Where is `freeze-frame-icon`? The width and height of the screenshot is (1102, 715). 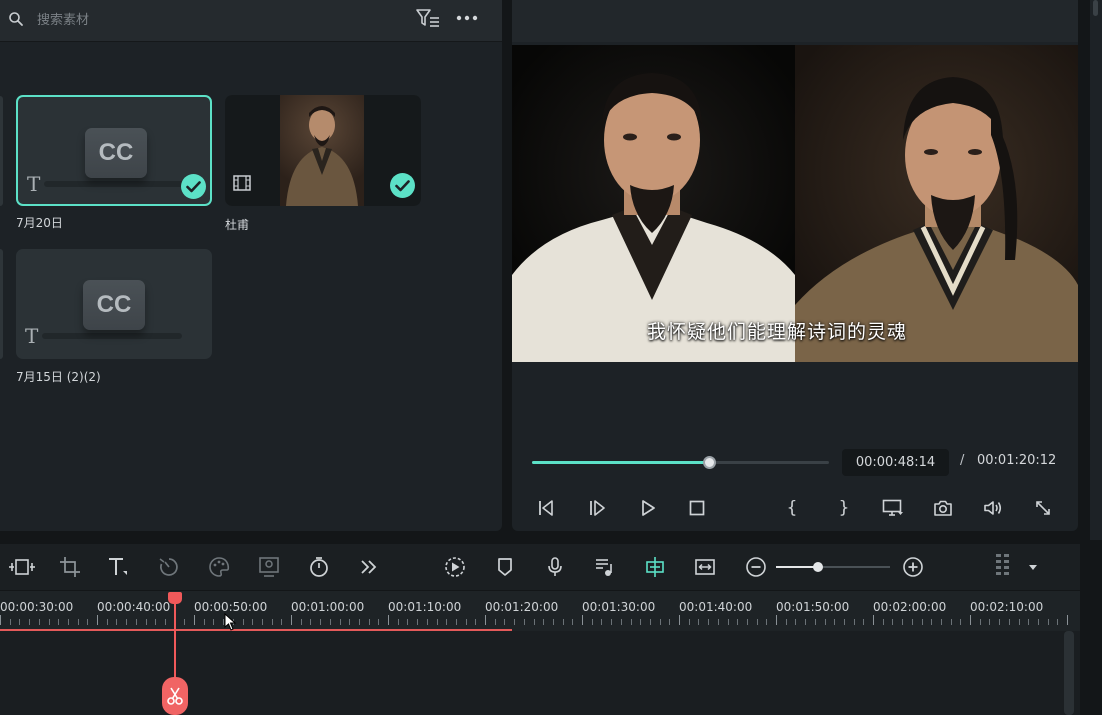
freeze-frame-icon is located at coordinates (22, 567).